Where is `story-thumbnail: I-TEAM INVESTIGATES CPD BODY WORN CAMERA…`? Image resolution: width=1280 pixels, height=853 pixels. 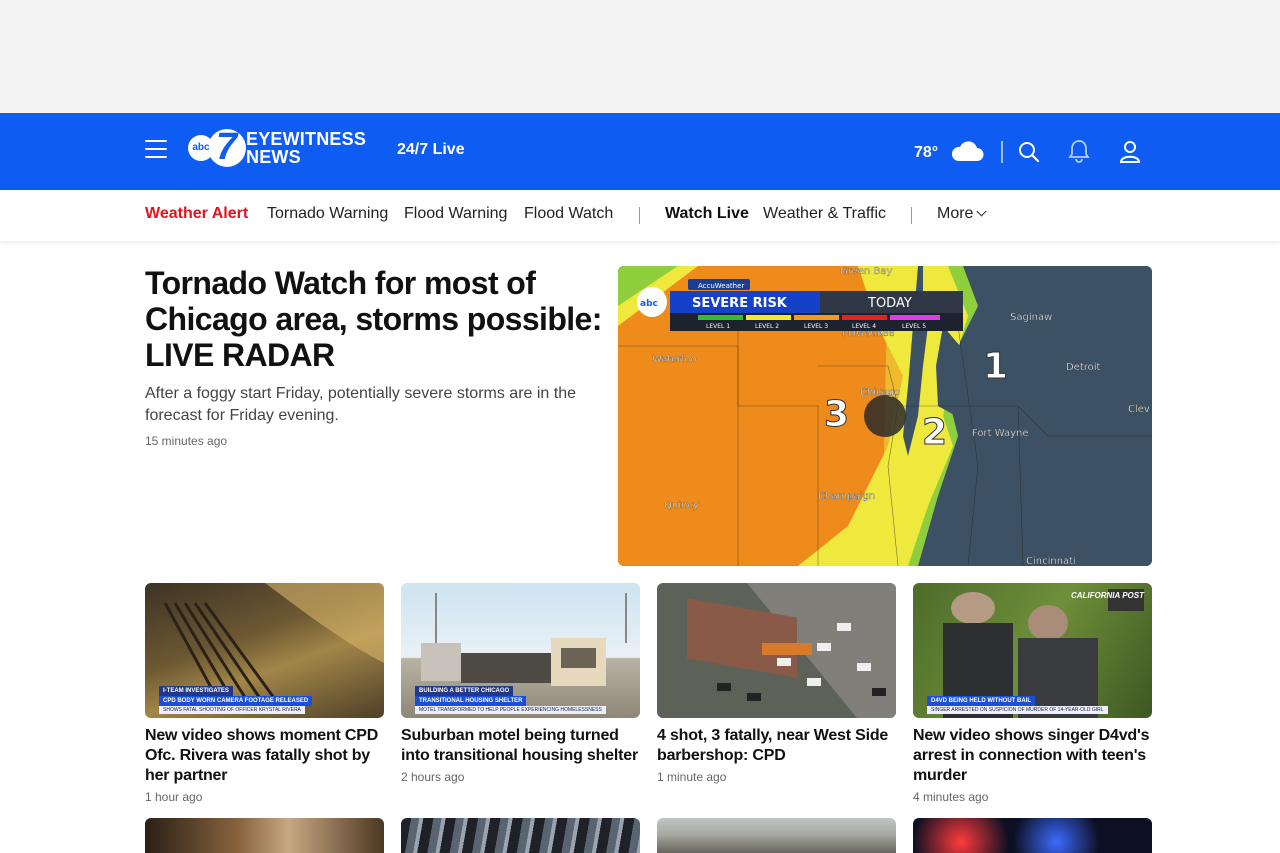 story-thumbnail: I-TEAM INVESTIGATES CPD BODY WORN CAMERA… is located at coordinates (264, 650).